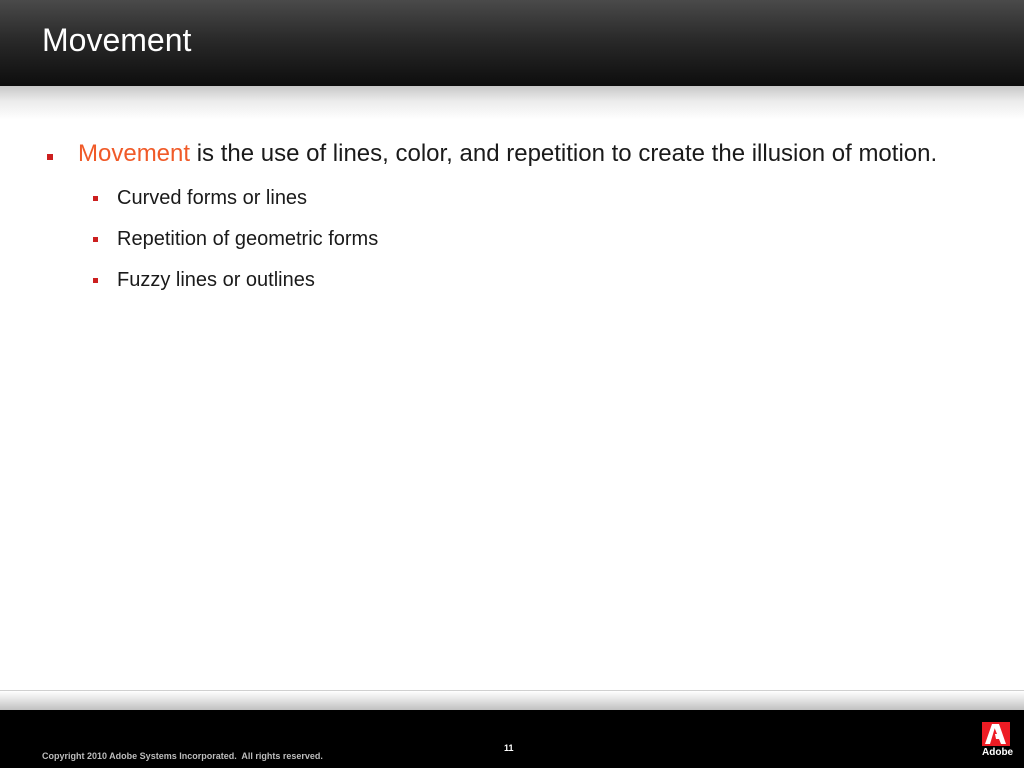  What do you see at coordinates (512, 280) in the screenshot?
I see `sub-bullet-item: Fuzzy lines or outlines` at bounding box center [512, 280].